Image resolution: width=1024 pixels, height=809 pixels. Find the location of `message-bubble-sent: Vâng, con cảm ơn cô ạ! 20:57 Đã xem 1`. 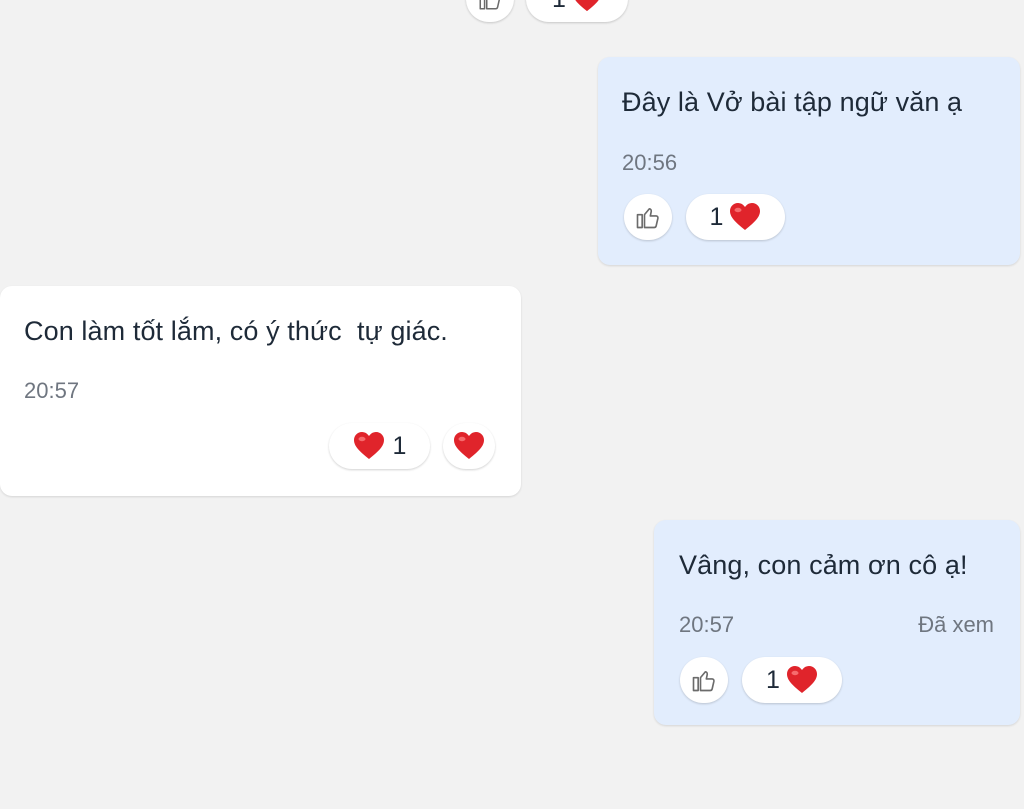

message-bubble-sent: Vâng, con cảm ơn cô ạ! 20:57 Đã xem 1 is located at coordinates (837, 622).